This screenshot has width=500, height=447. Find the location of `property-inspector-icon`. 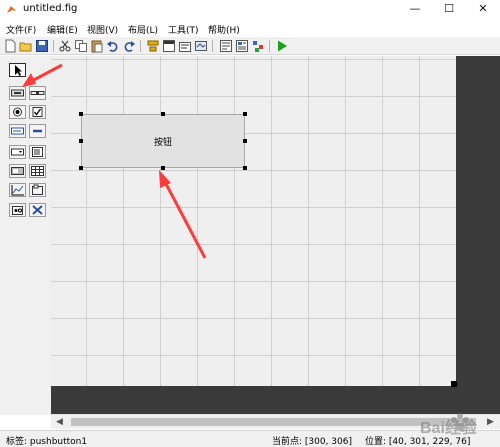

property-inspector-icon is located at coordinates (242, 46).